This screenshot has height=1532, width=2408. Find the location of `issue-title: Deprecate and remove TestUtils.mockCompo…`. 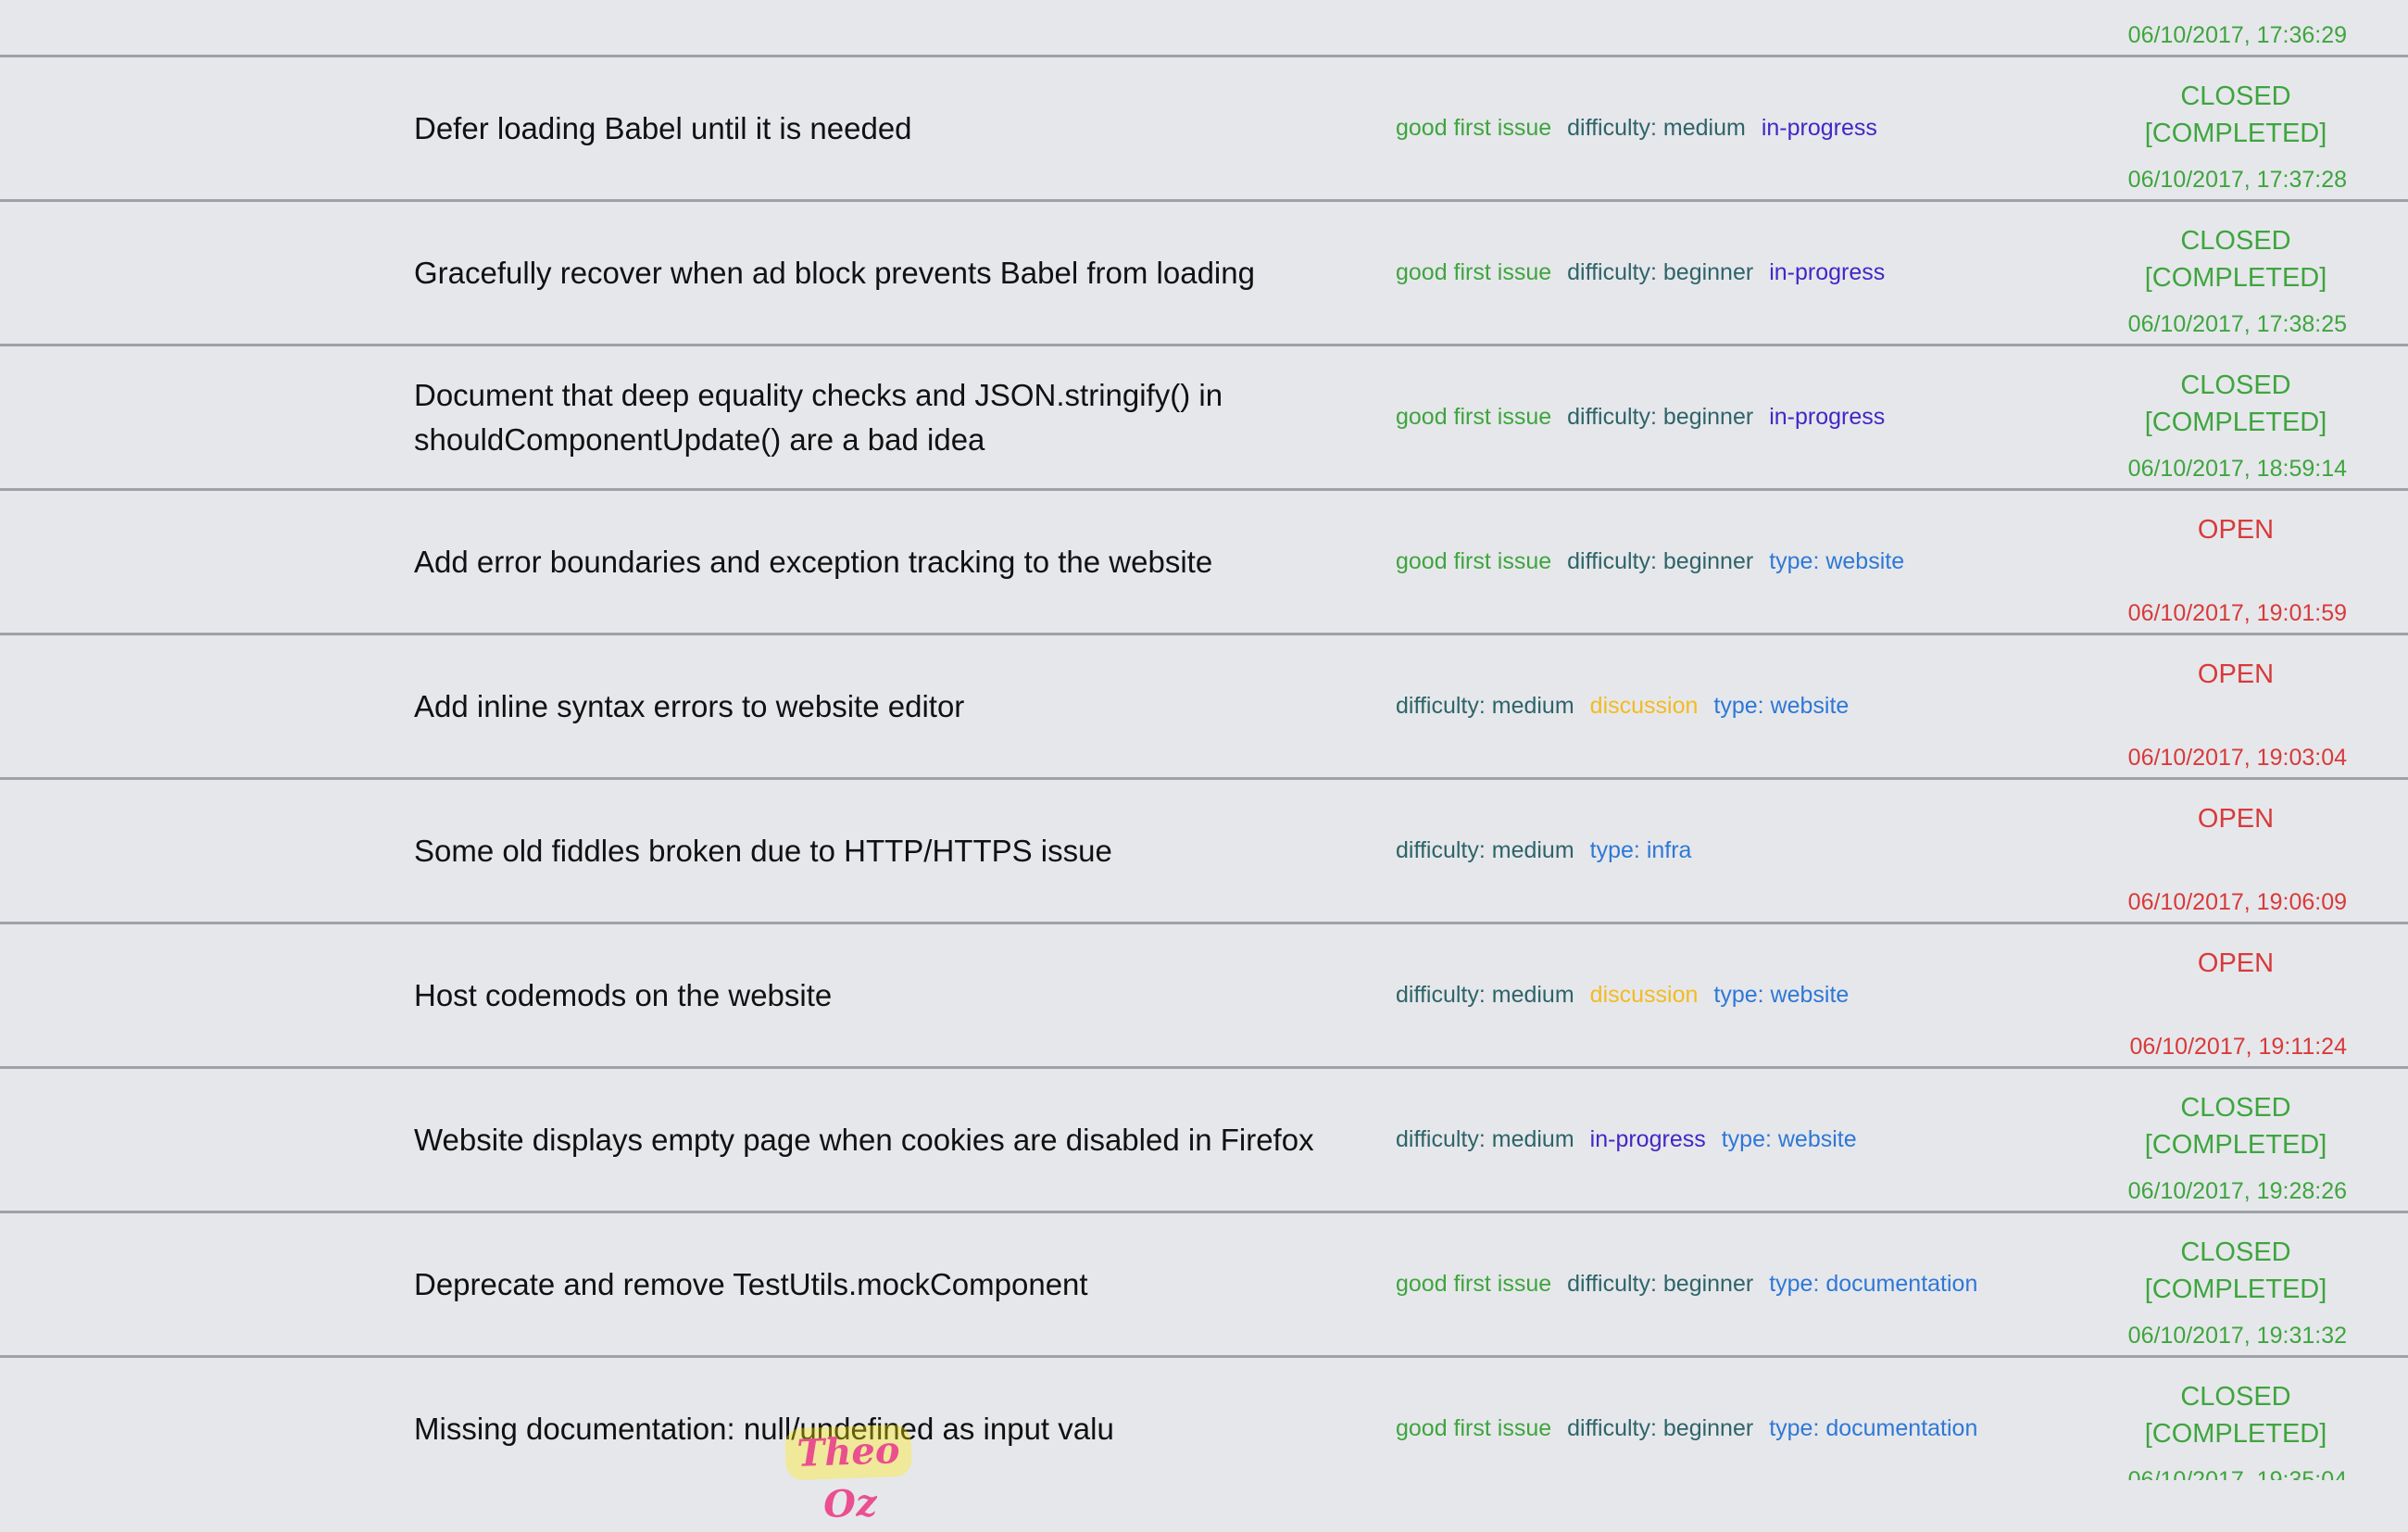

issue-title: Deprecate and remove TestUtils.mockCompo… is located at coordinates (877, 1284).